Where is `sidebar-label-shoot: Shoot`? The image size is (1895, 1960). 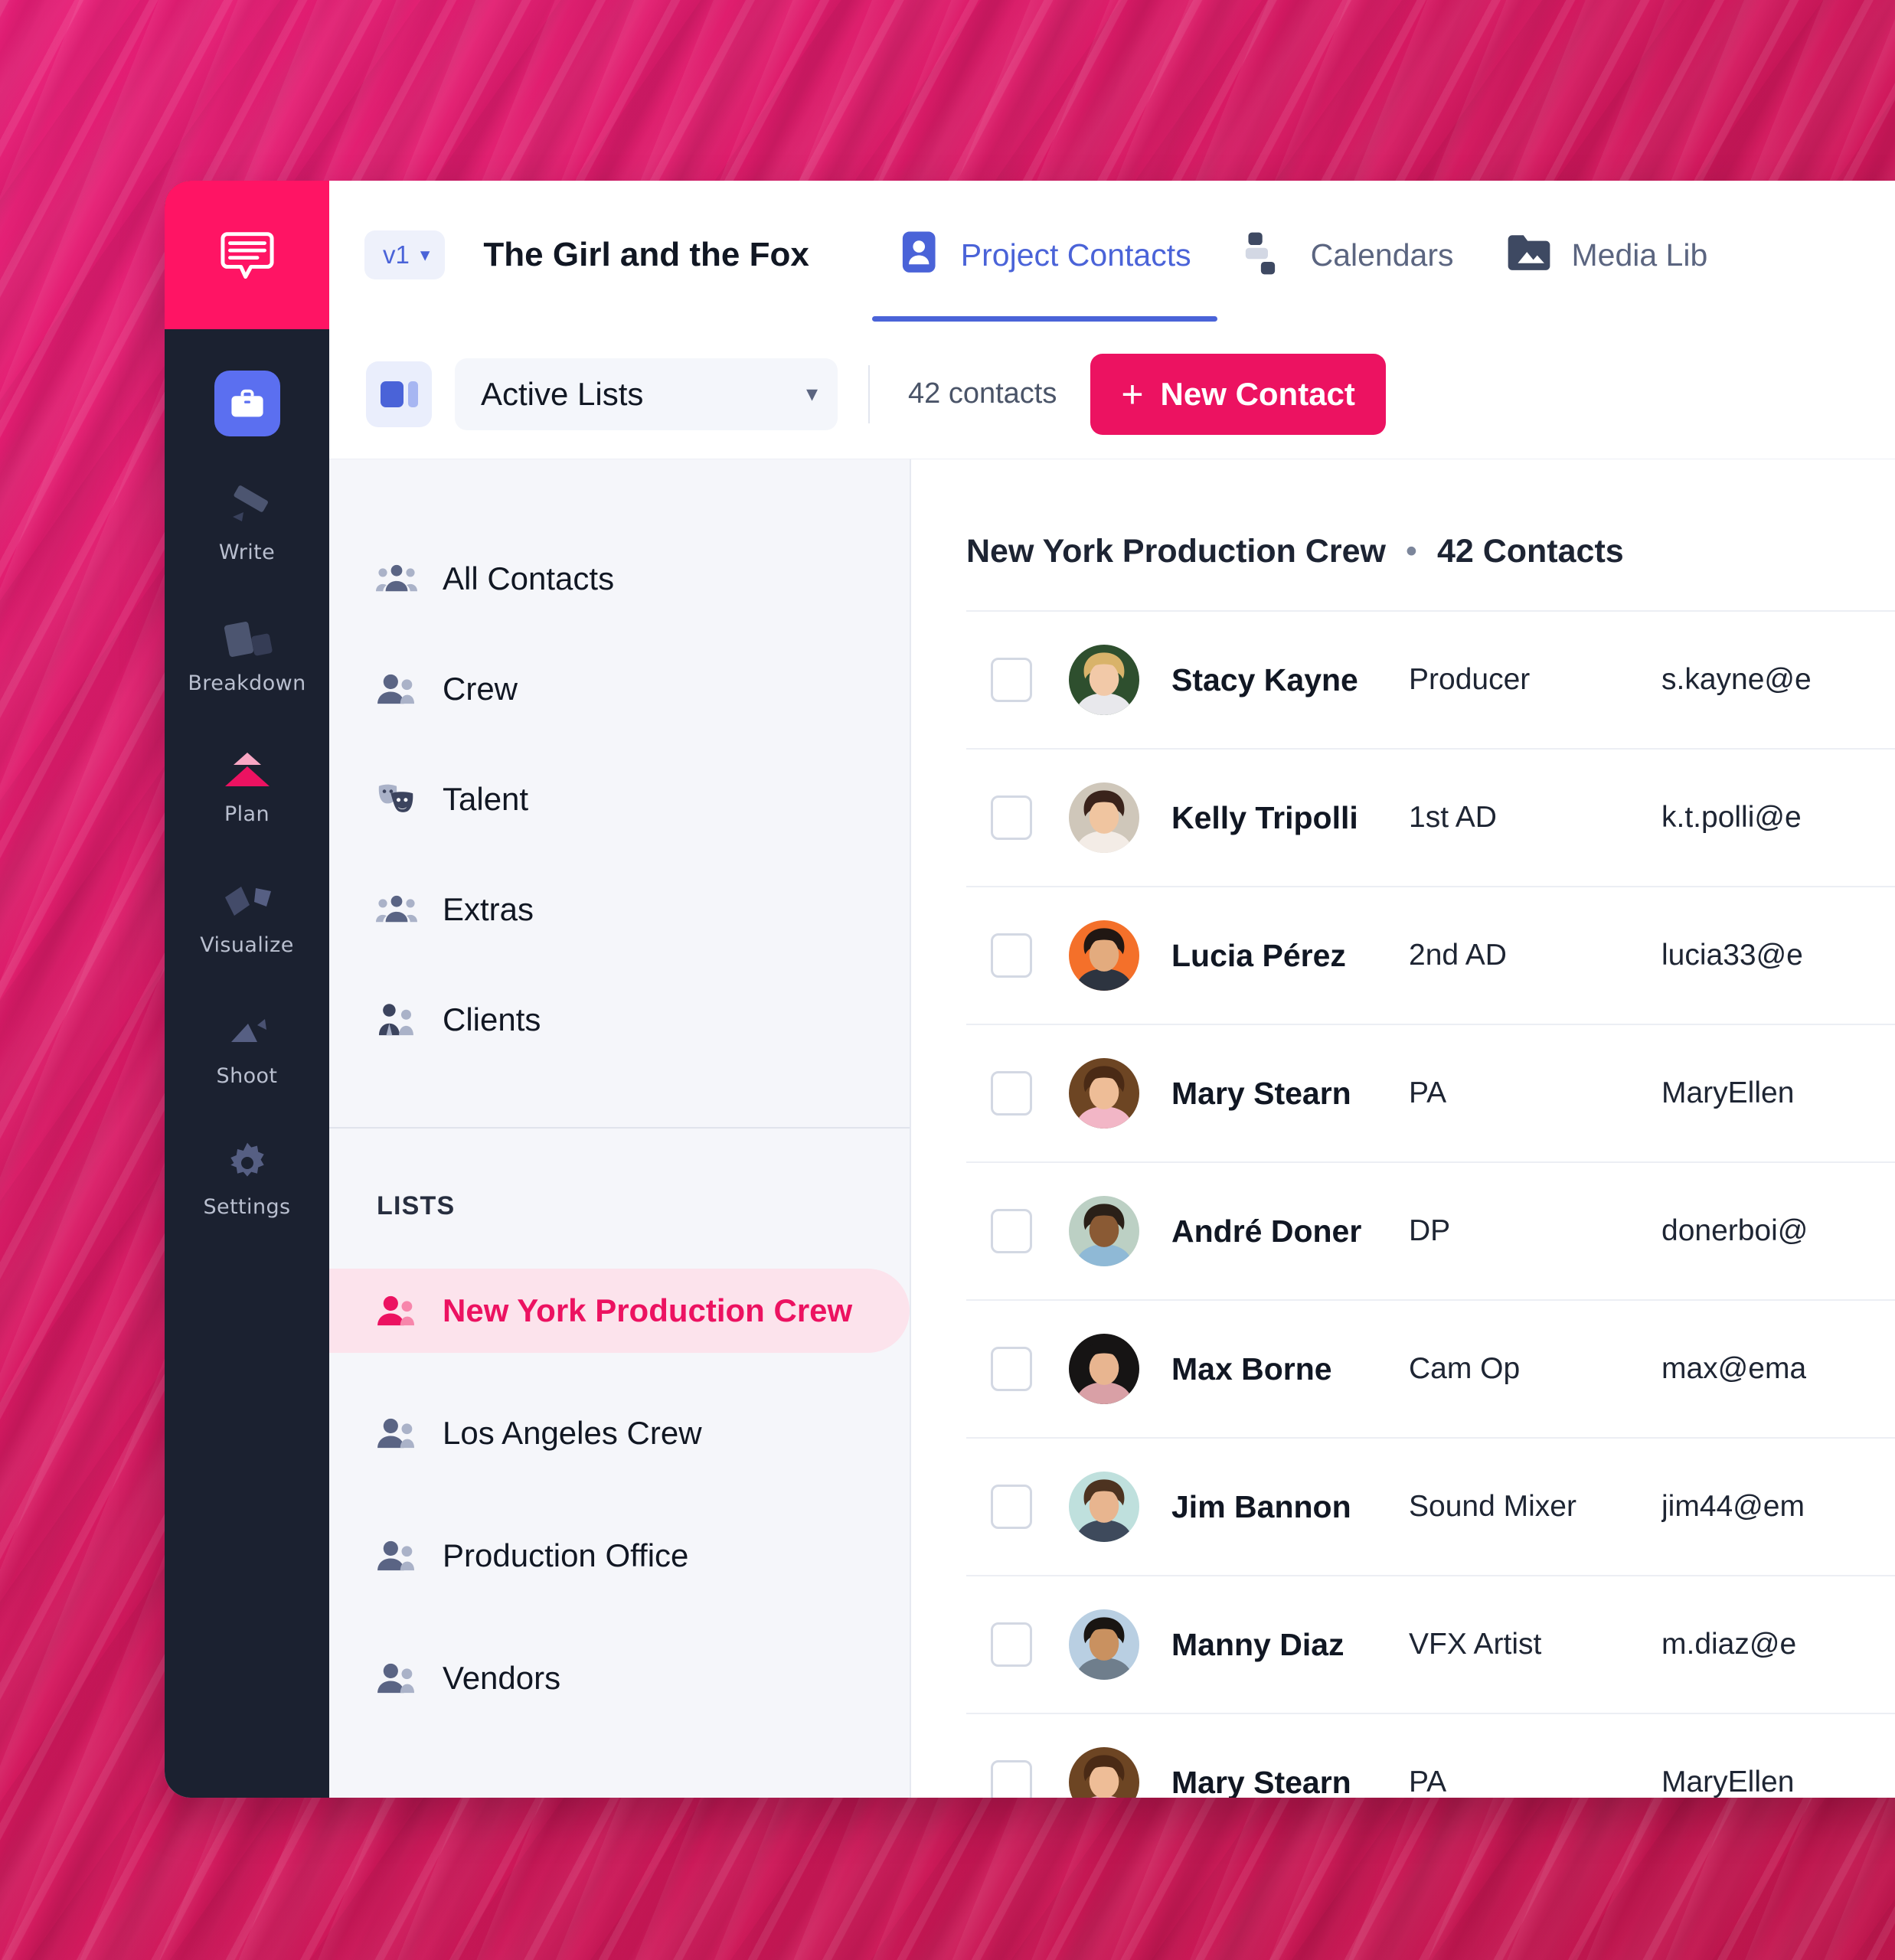 sidebar-label-shoot: Shoot is located at coordinates (247, 1076).